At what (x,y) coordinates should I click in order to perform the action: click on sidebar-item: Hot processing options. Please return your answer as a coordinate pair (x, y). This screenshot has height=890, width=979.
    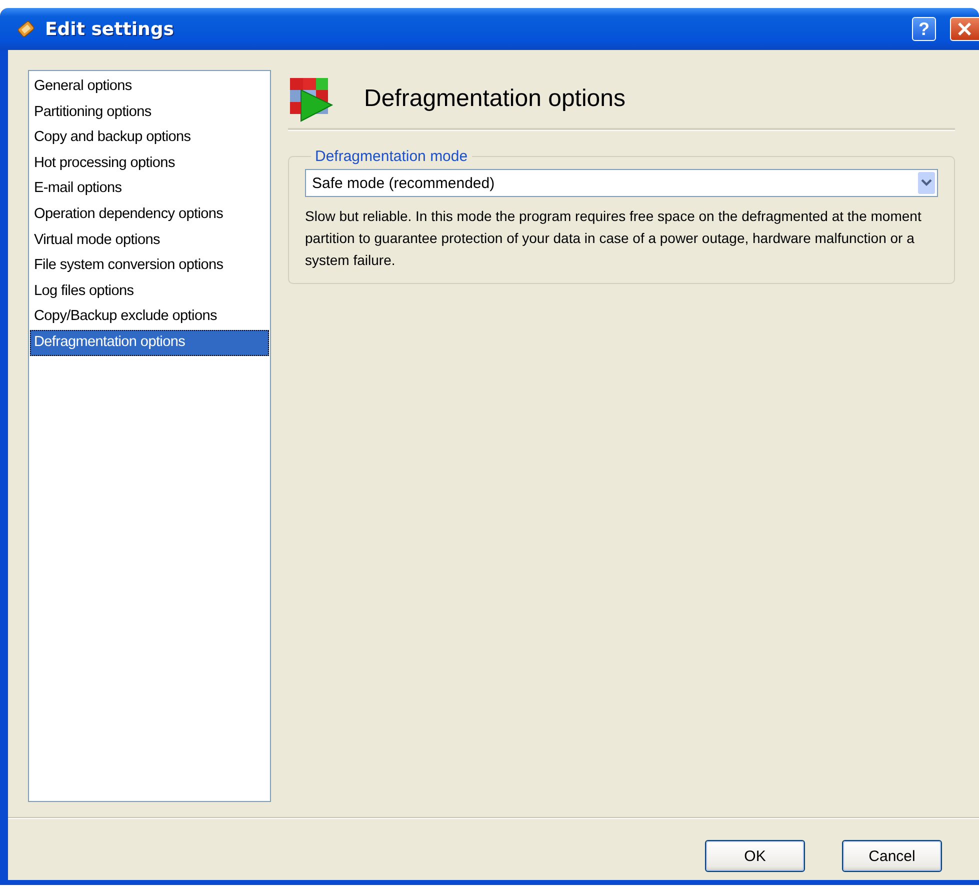
    Looking at the image, I should click on (149, 163).